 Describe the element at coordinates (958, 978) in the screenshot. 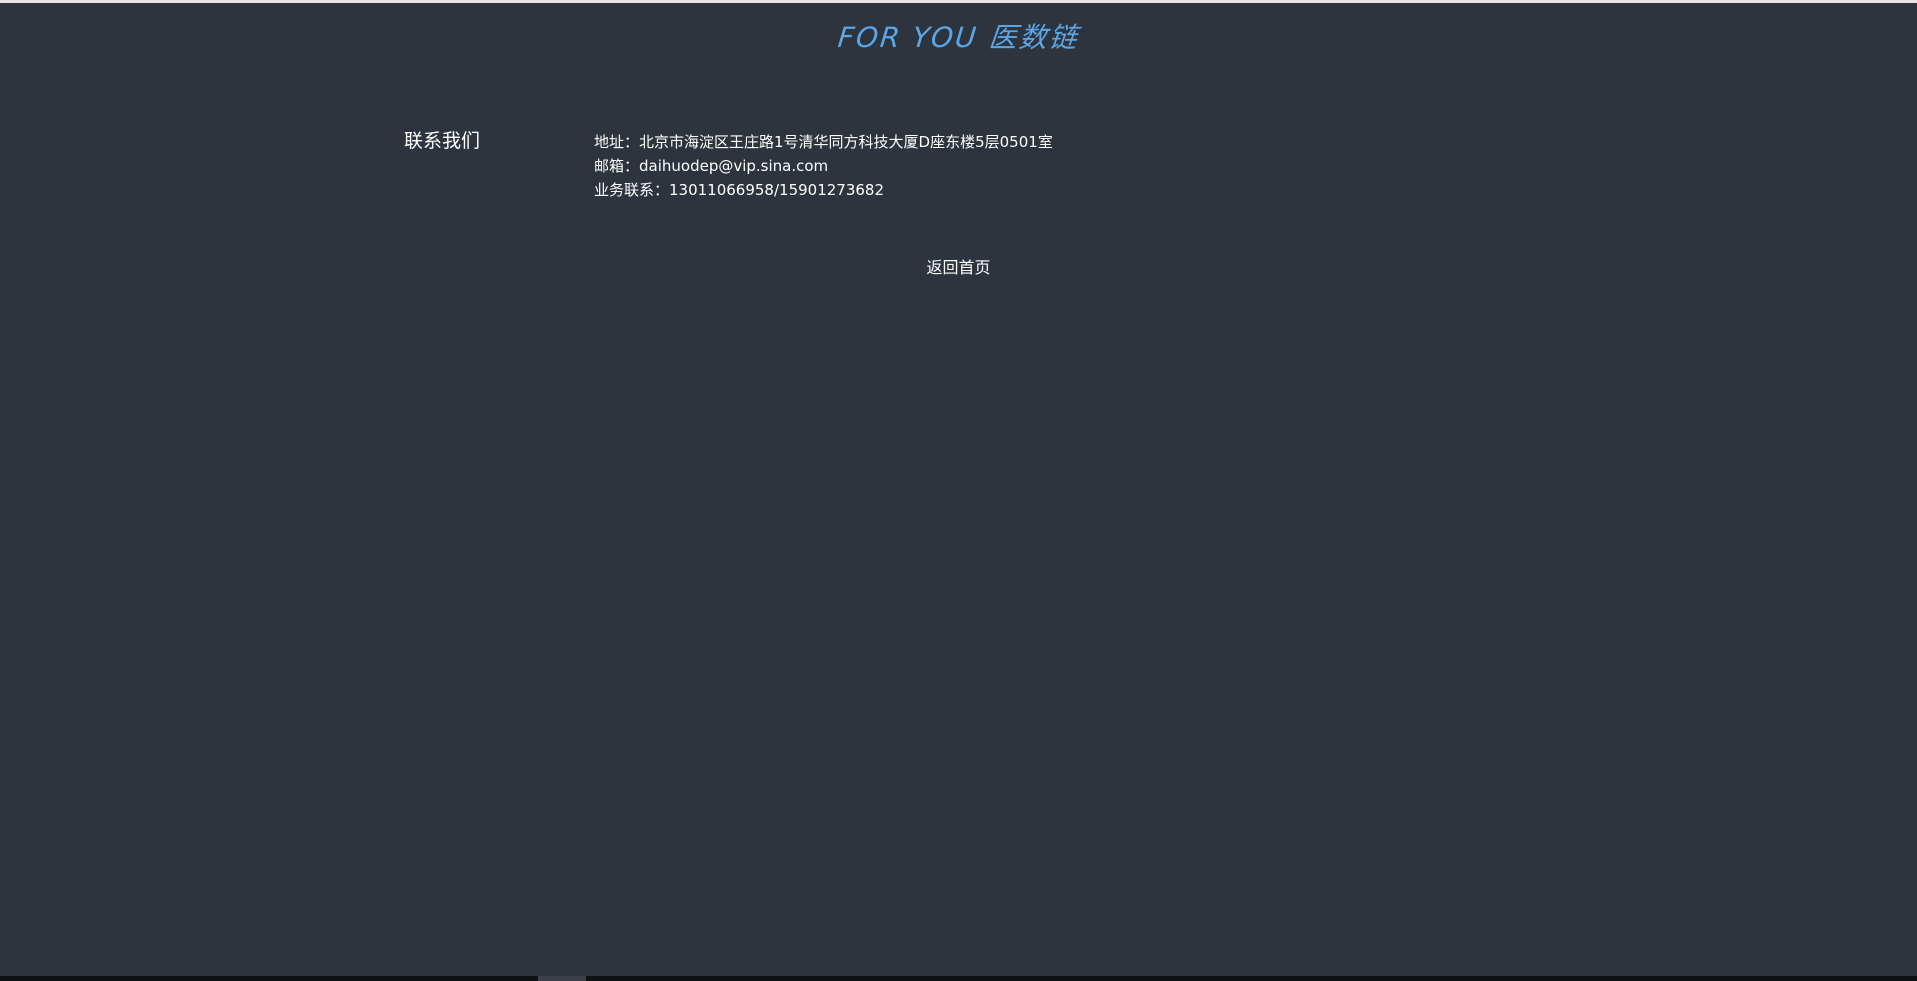

I see `horizontal-scrollbar` at that location.